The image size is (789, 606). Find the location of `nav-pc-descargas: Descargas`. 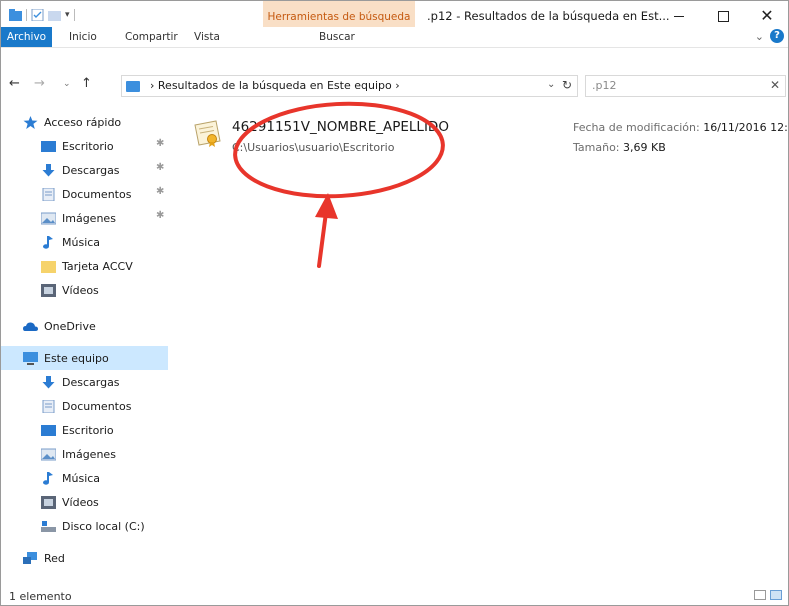

nav-pc-descargas: Descargas is located at coordinates (80, 382).